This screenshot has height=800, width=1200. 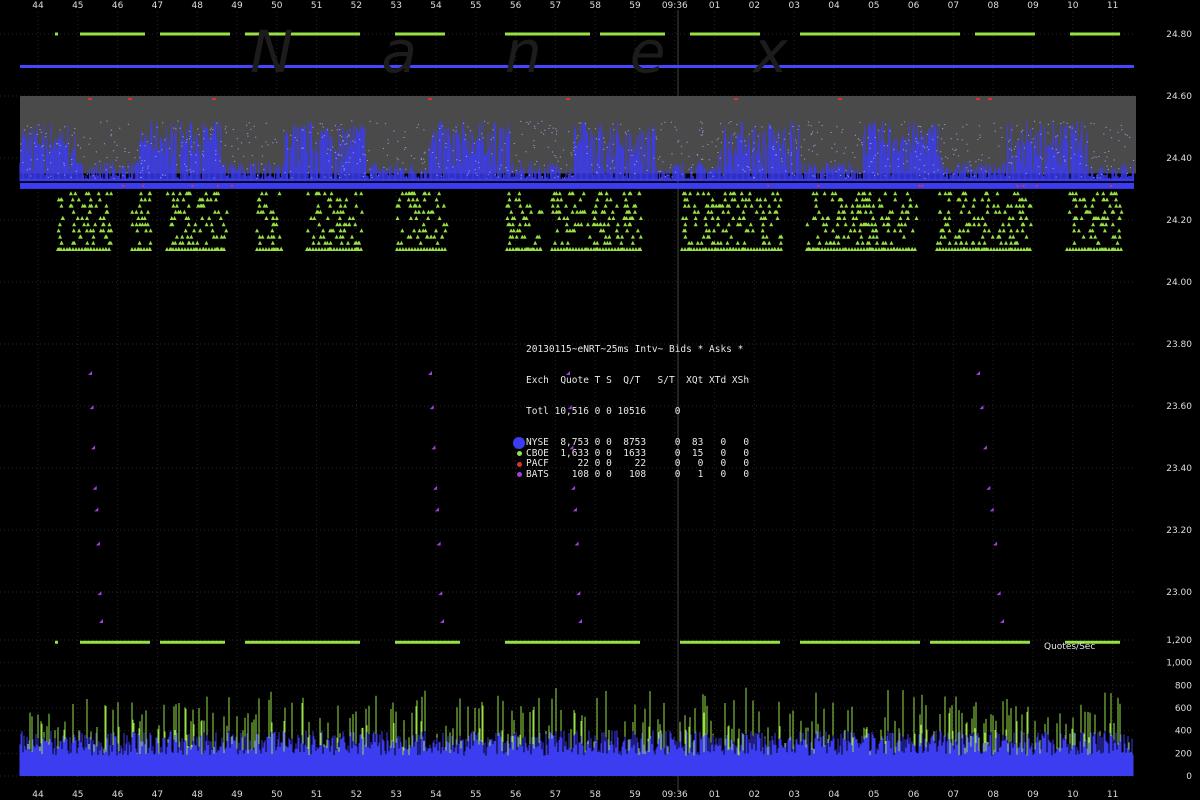 What do you see at coordinates (873, 6) in the screenshot?
I see `x-tick-top-21: 05` at bounding box center [873, 6].